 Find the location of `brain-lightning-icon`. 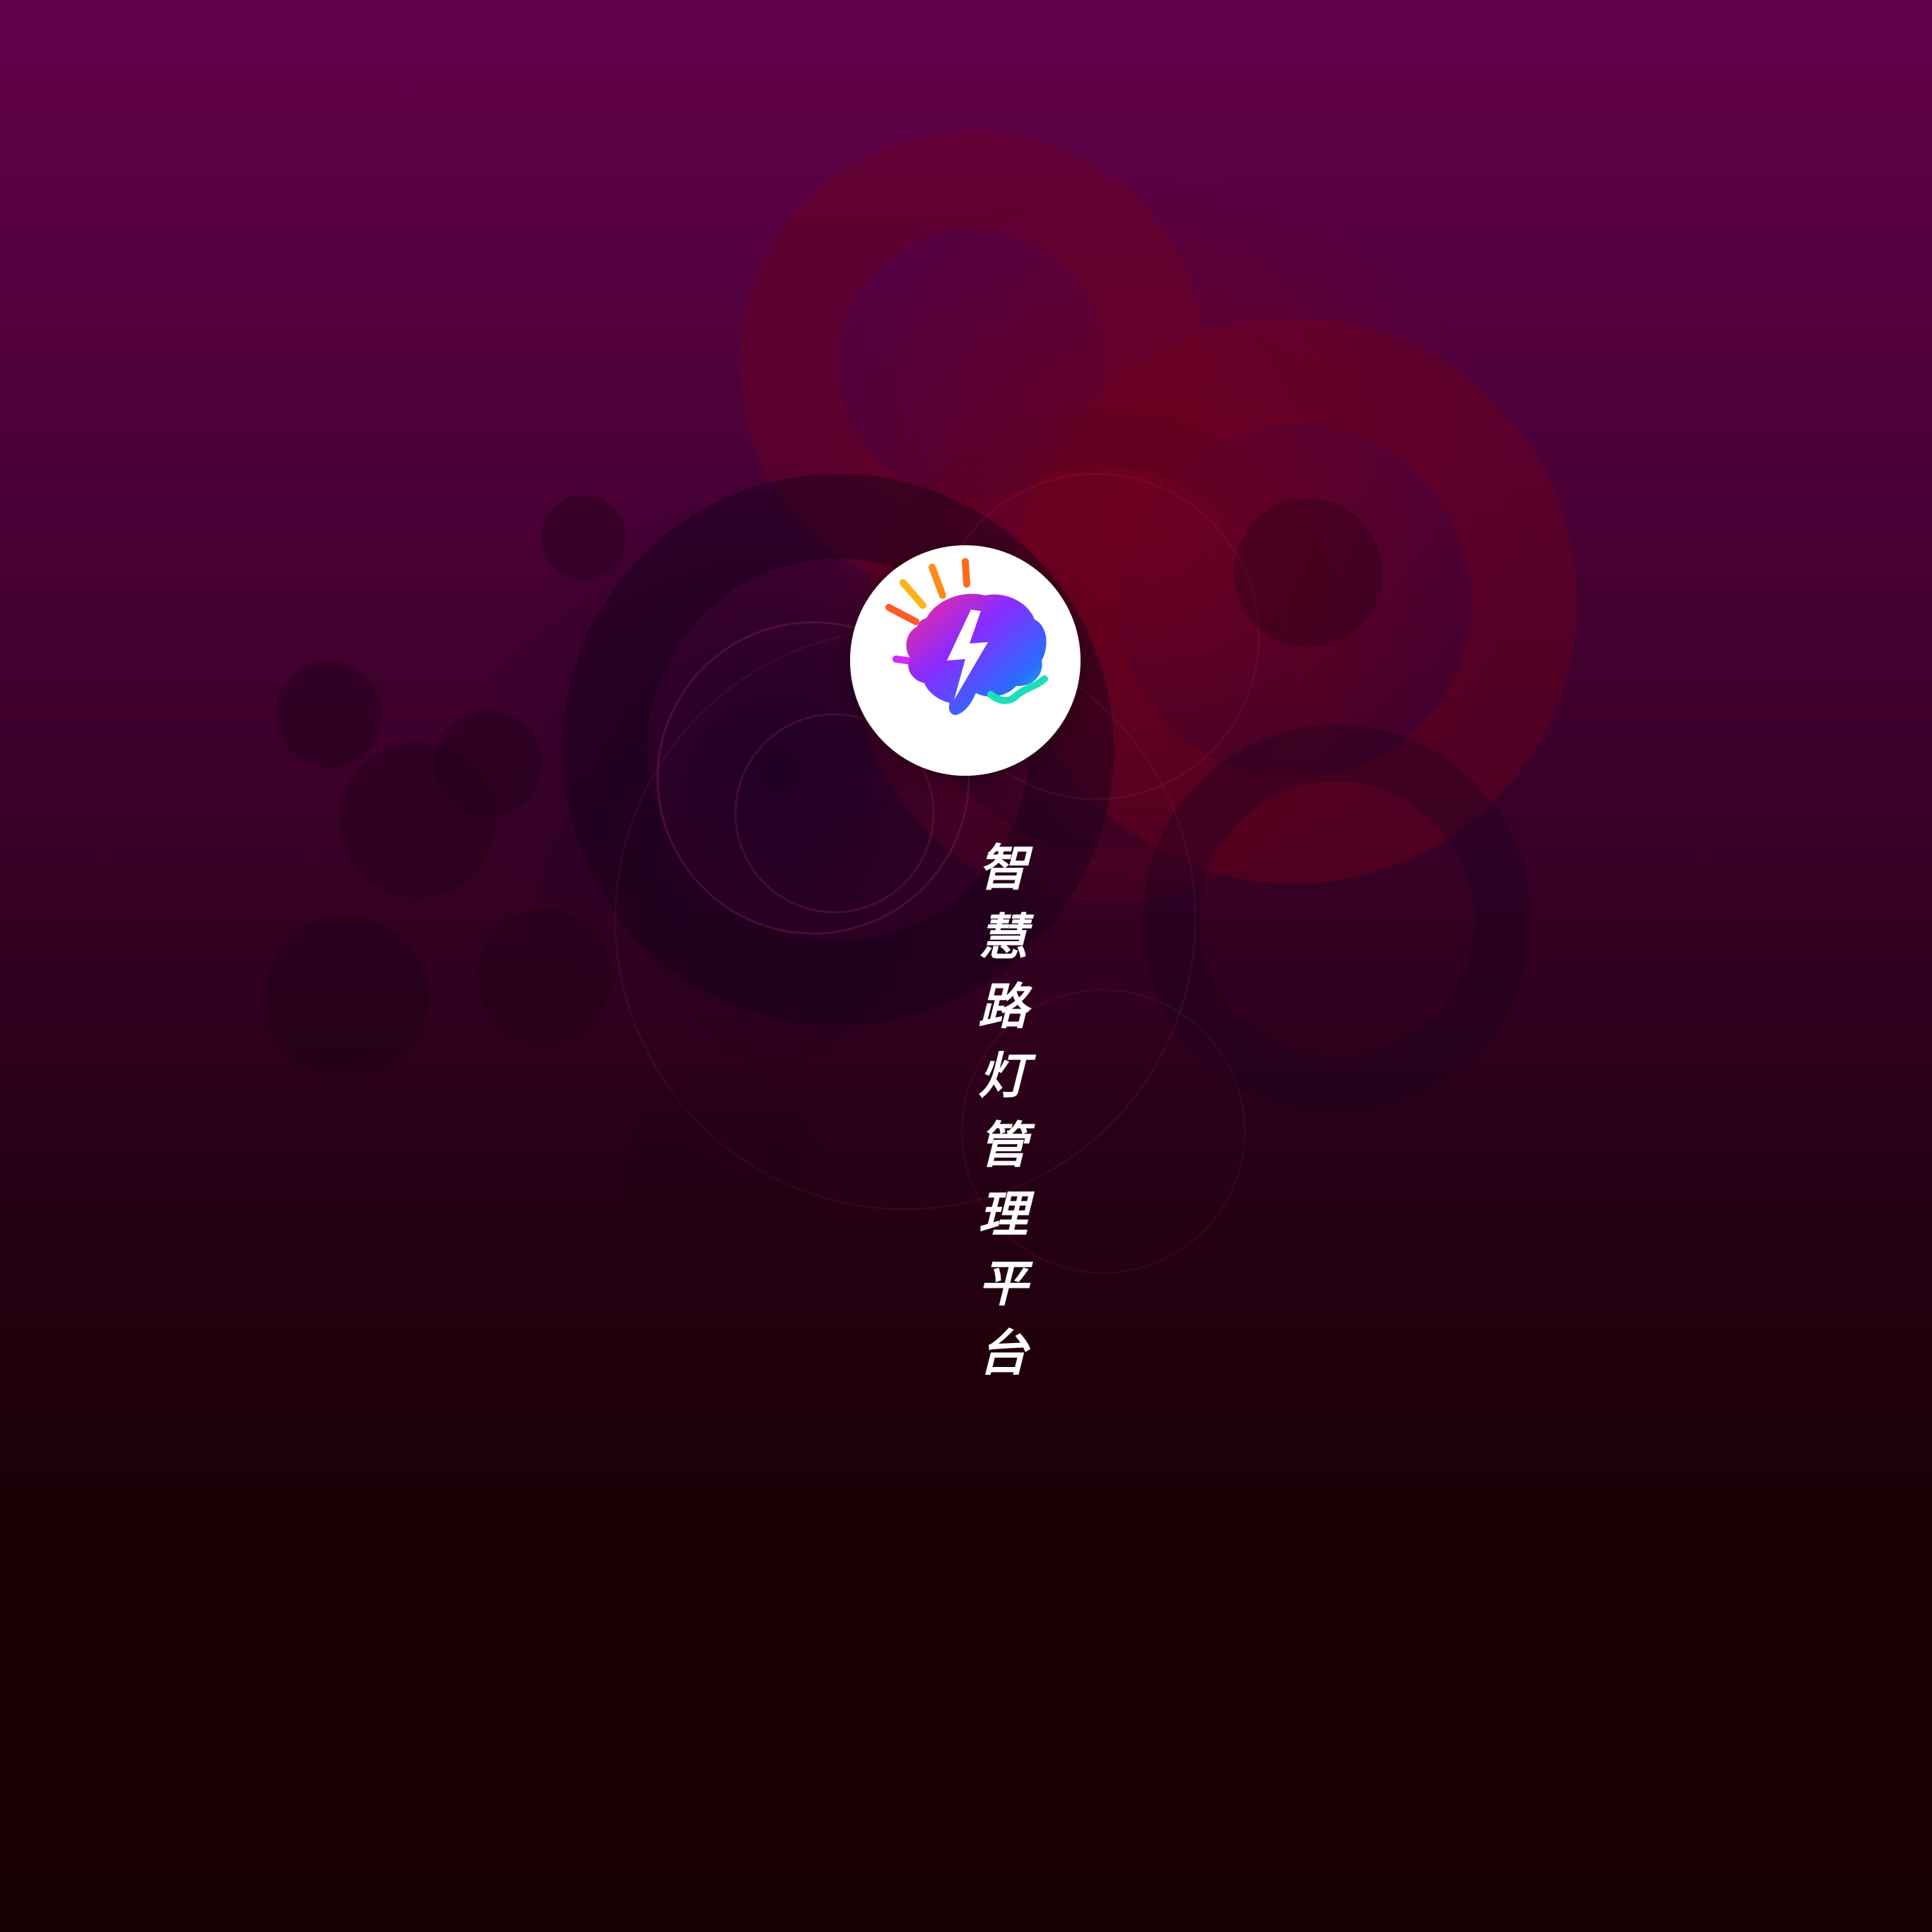

brain-lightning-icon is located at coordinates (966, 637).